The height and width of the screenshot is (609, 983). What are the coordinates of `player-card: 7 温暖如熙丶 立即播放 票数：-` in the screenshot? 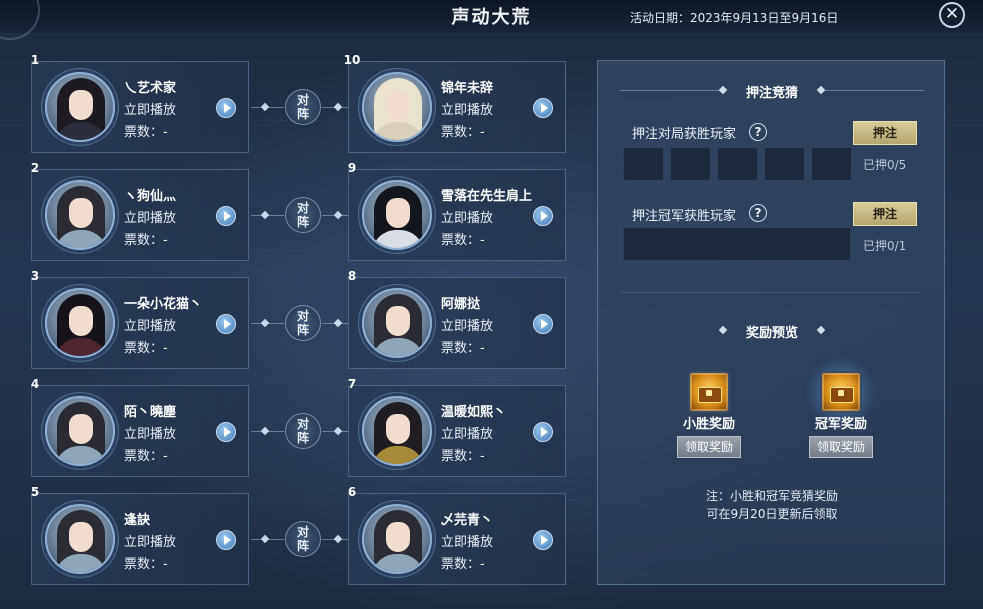 It's located at (457, 427).